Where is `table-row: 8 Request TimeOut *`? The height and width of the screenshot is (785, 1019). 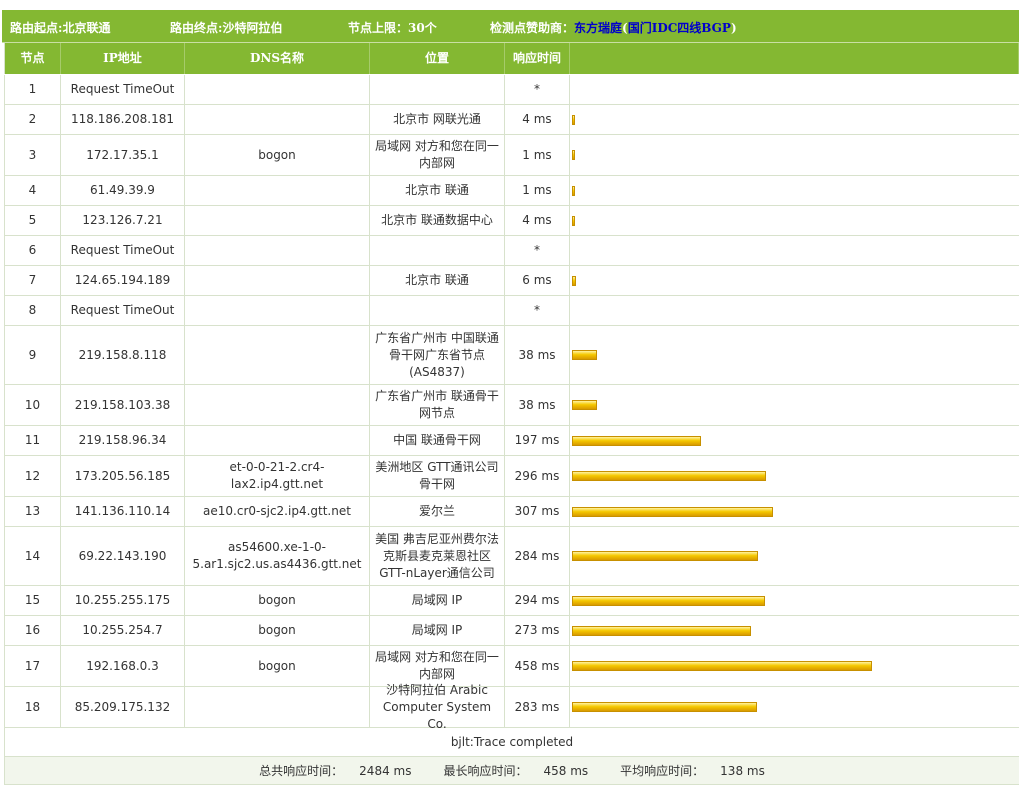
table-row: 8 Request TimeOut * is located at coordinates (511, 311).